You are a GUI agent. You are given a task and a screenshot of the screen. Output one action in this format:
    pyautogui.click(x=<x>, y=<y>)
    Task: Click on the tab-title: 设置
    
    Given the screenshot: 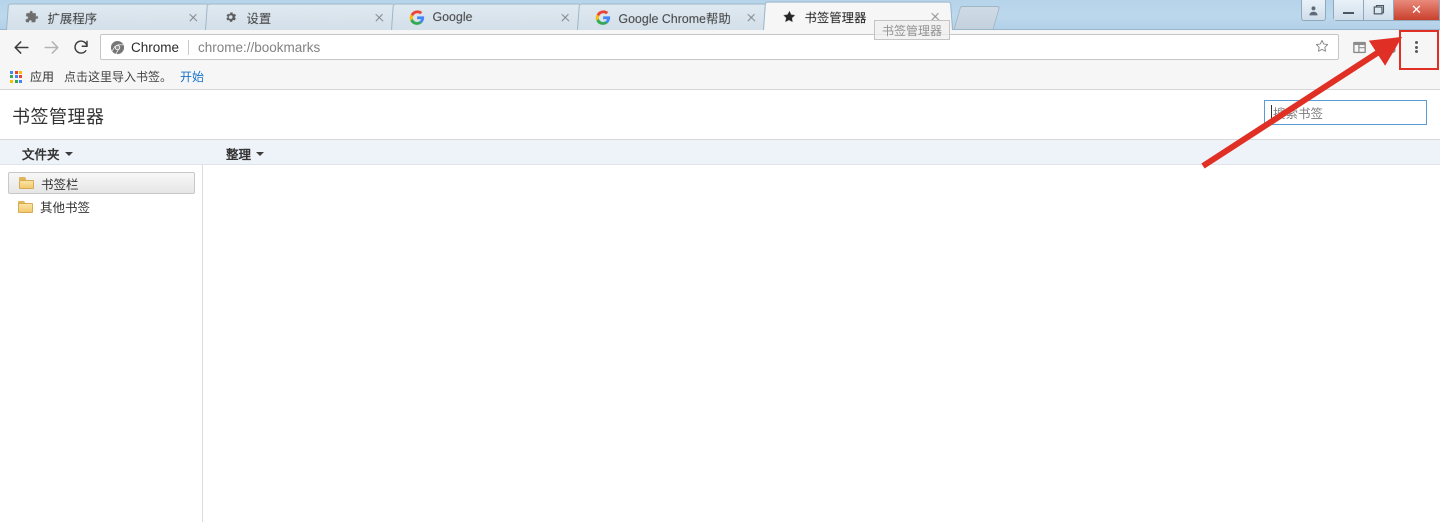 What is the action you would take?
    pyautogui.click(x=259, y=18)
    